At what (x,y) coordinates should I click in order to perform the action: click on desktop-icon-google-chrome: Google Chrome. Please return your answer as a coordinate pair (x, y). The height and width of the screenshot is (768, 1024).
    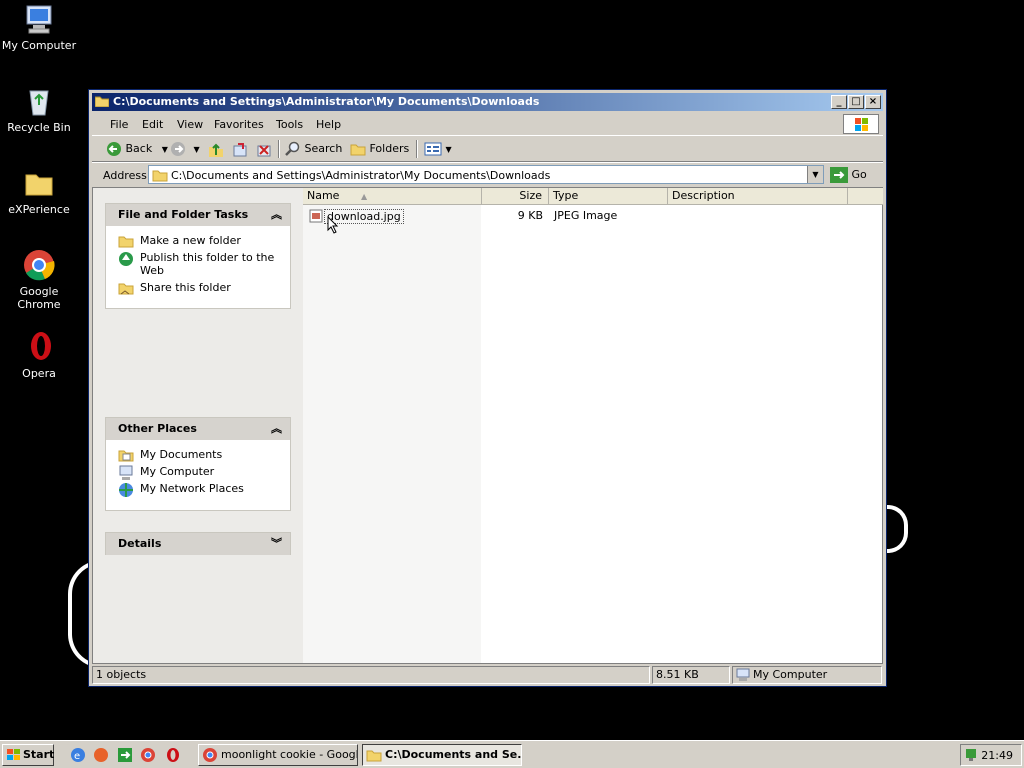
    Looking at the image, I should click on (39, 280).